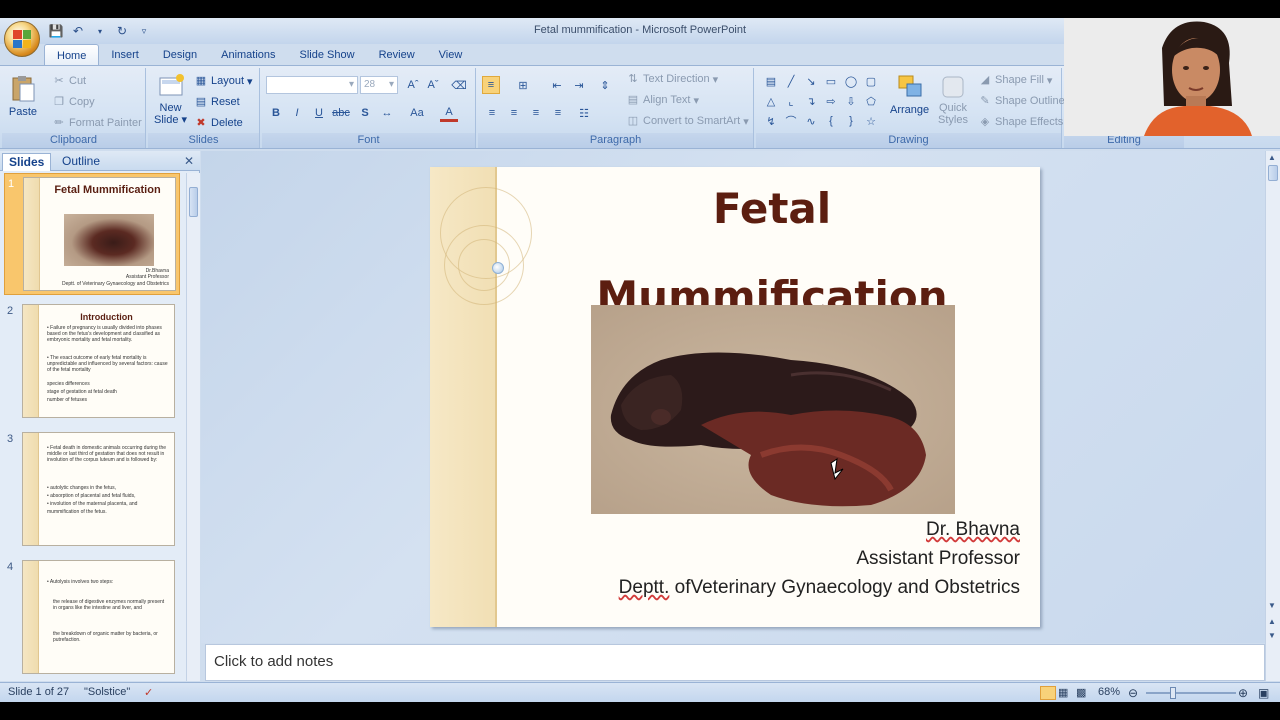 The width and height of the screenshot is (1280, 720). I want to click on change-case-icon: Aa, so click(417, 113).